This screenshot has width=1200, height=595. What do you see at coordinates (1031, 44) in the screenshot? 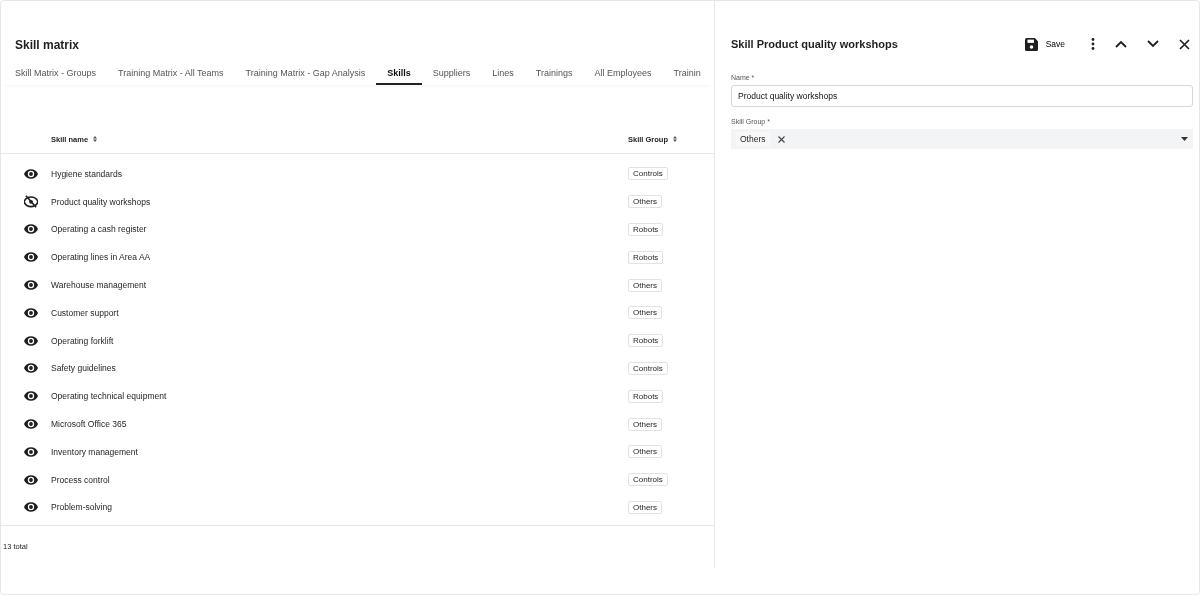
I see `save-icon` at bounding box center [1031, 44].